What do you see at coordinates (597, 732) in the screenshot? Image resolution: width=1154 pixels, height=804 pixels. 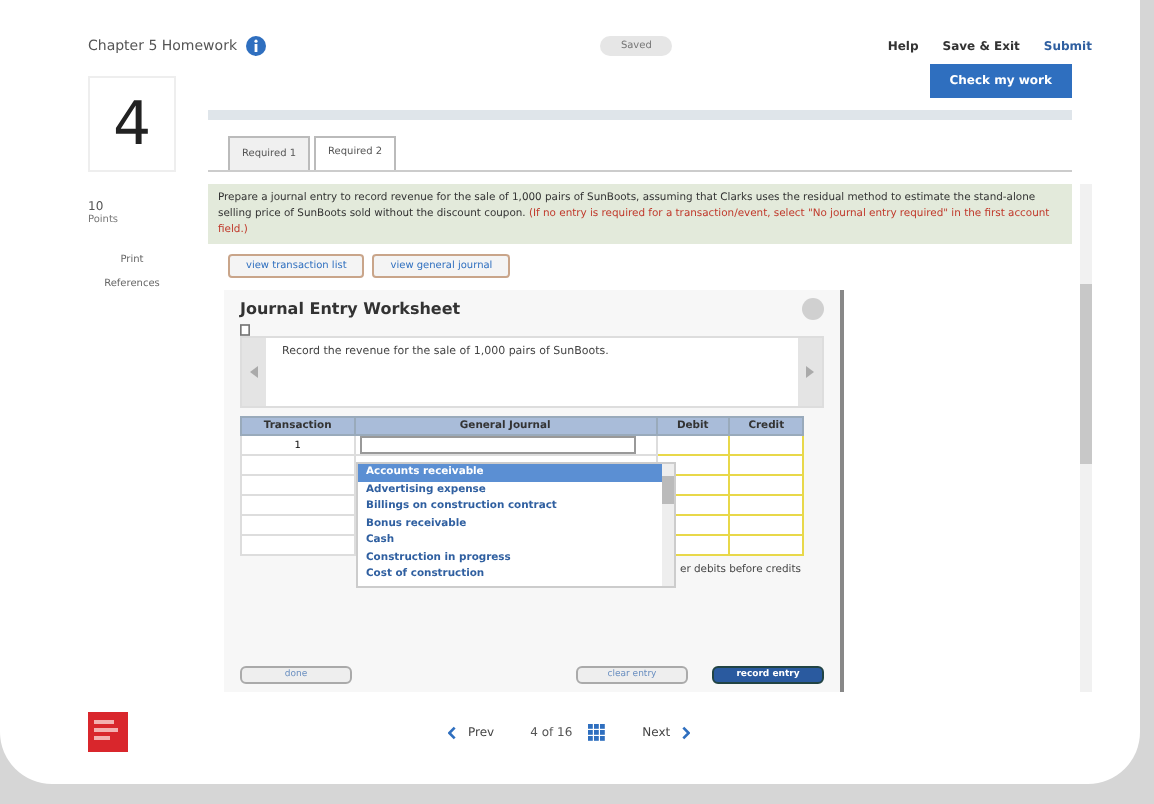 I see `grid-icon` at bounding box center [597, 732].